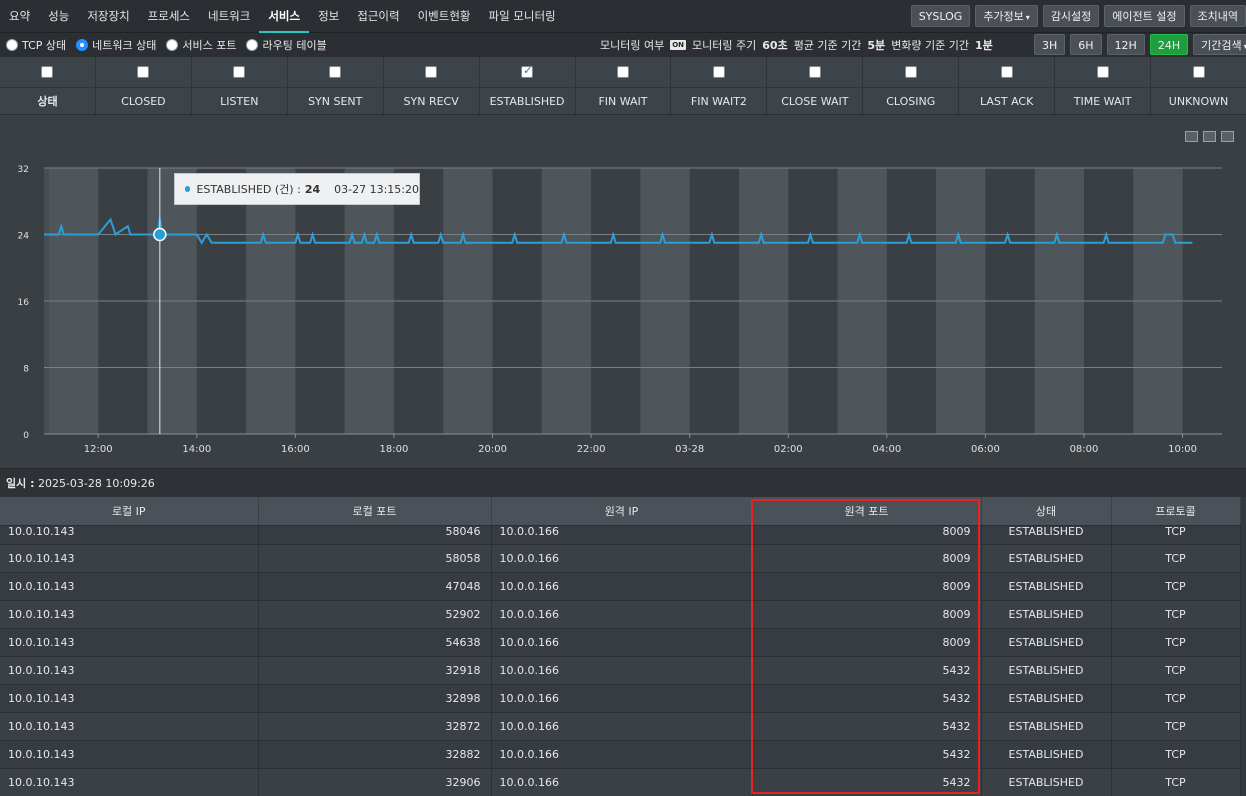 The width and height of the screenshot is (1246, 796). I want to click on x-tick-label: 18:00, so click(394, 449).